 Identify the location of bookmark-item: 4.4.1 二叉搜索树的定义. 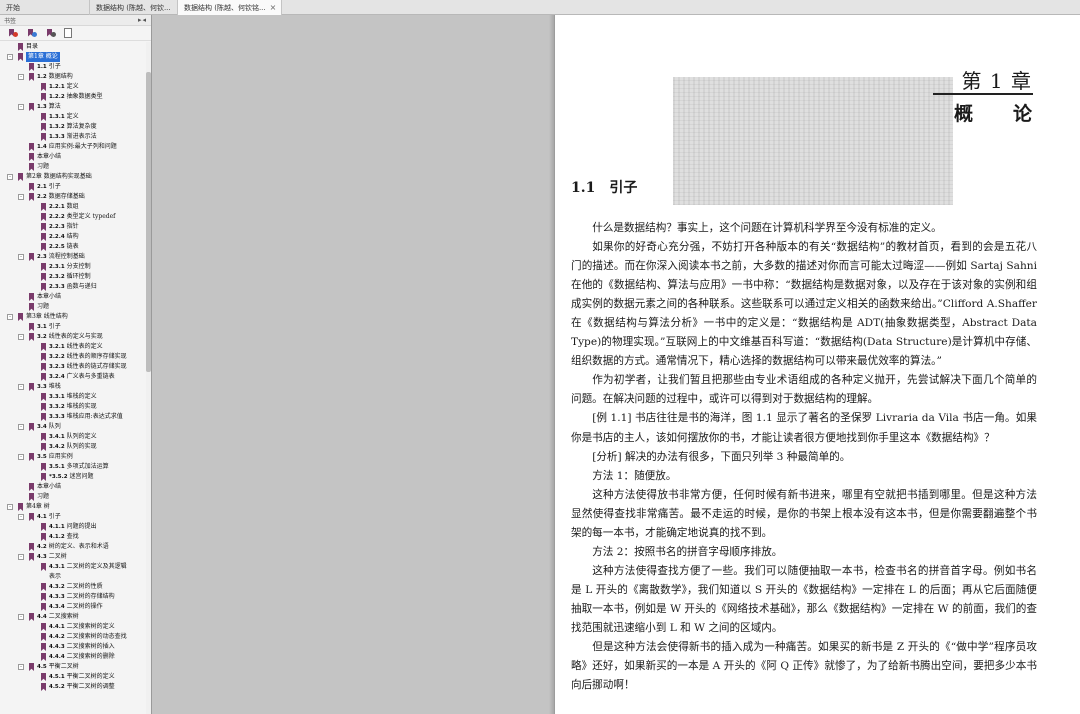
(73, 627).